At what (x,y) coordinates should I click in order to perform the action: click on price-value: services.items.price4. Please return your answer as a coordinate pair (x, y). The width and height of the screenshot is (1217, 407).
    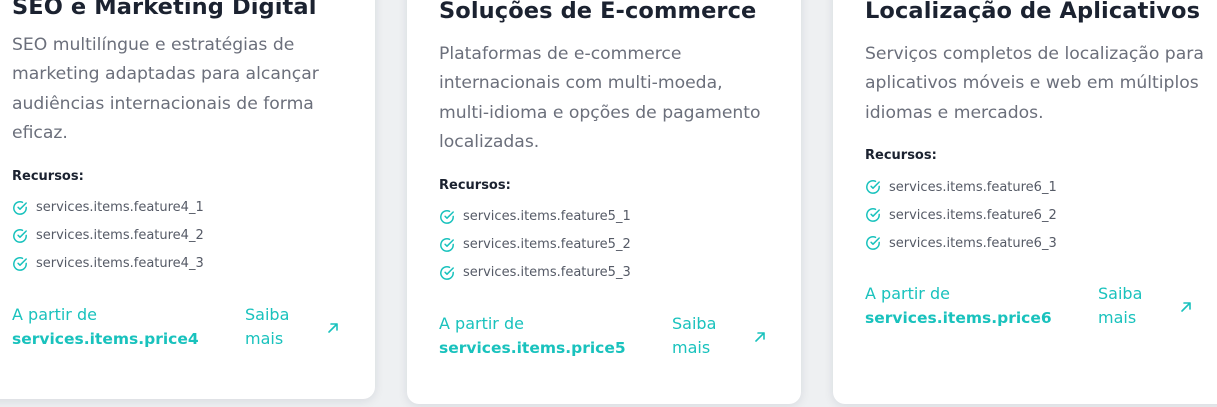
    Looking at the image, I should click on (105, 338).